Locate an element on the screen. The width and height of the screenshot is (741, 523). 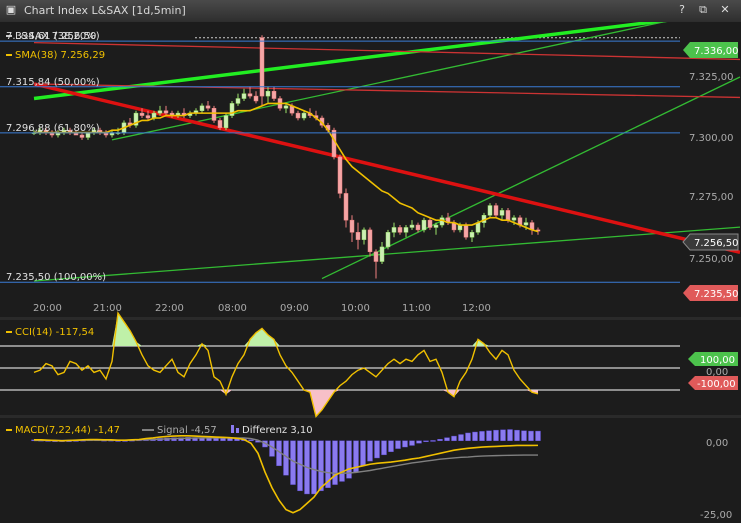
window-title: Chart Index L&SAX [1d,5min] is located at coordinates (105, 10).